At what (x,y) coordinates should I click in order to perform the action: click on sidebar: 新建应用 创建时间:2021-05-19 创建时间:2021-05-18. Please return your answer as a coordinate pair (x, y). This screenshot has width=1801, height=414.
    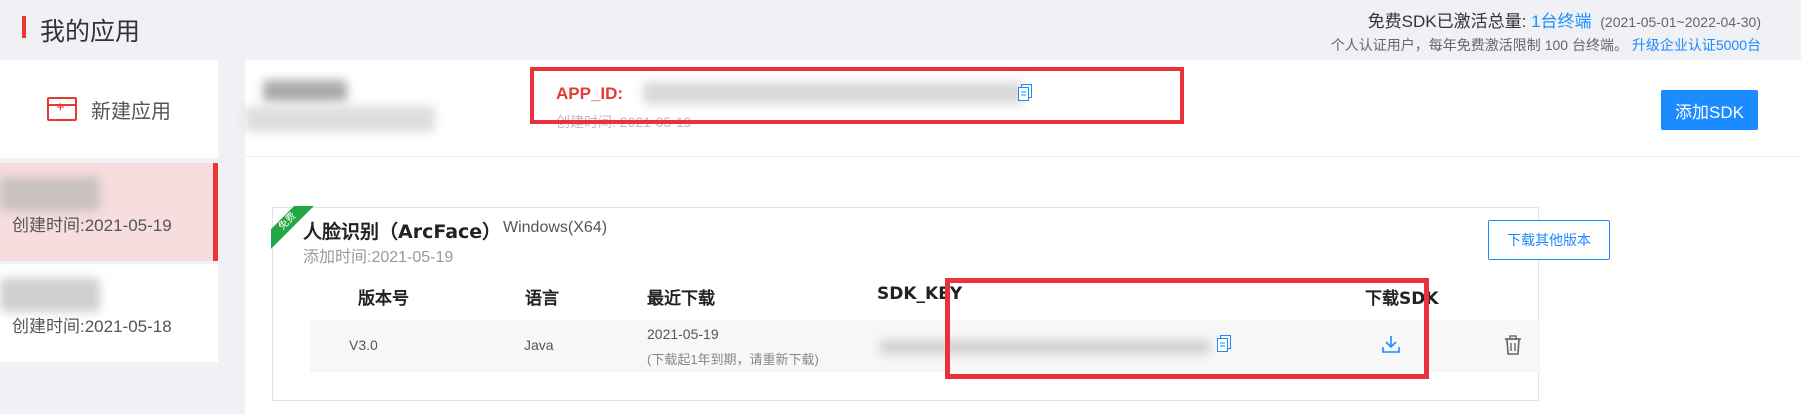
    Looking at the image, I should click on (109, 237).